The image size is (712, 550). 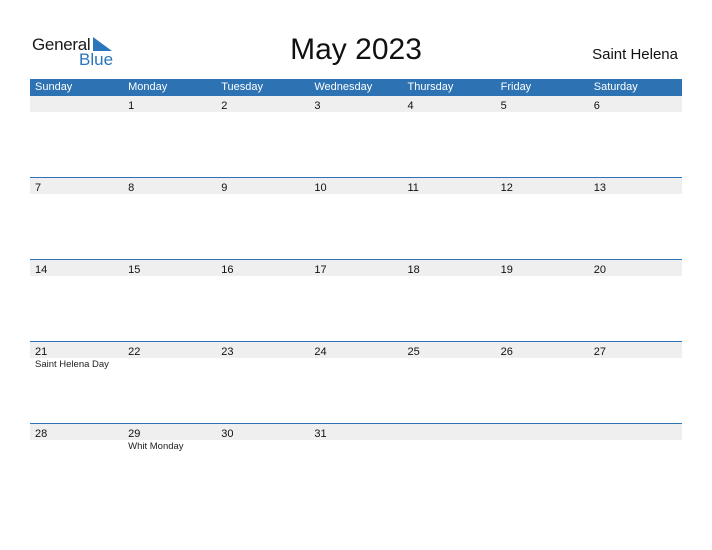 What do you see at coordinates (542, 104) in the screenshot?
I see `day-cell: 5` at bounding box center [542, 104].